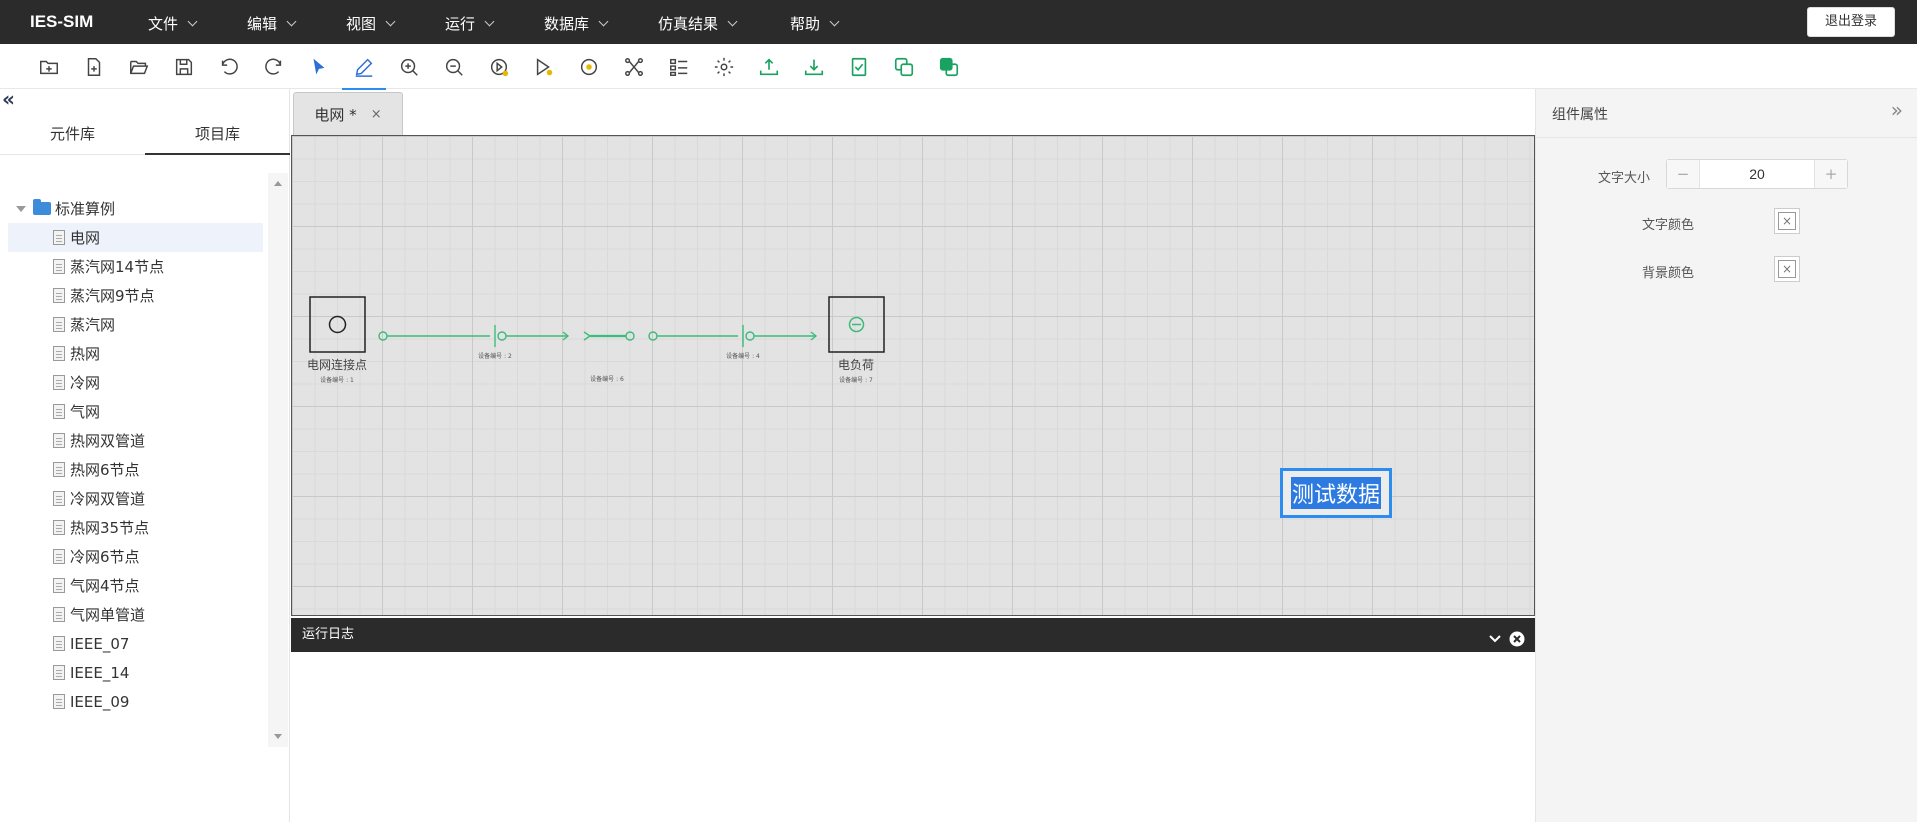 This screenshot has width=1917, height=822. I want to click on text-element-editing: 测试数据, so click(1336, 493).